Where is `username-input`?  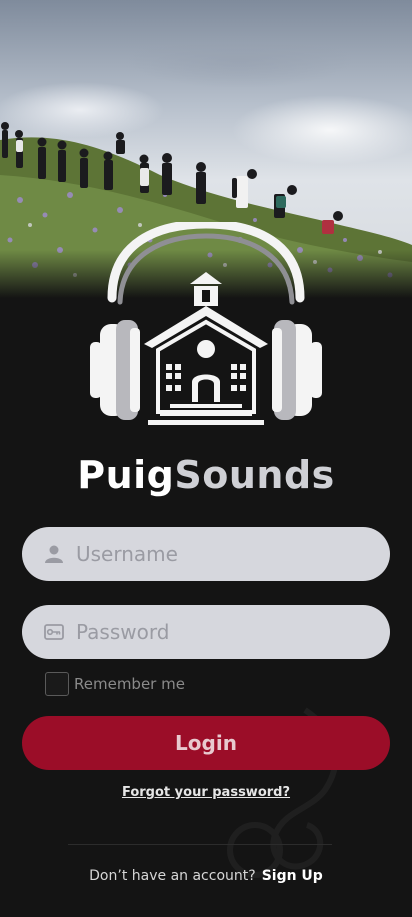 username-input is located at coordinates (226, 554).